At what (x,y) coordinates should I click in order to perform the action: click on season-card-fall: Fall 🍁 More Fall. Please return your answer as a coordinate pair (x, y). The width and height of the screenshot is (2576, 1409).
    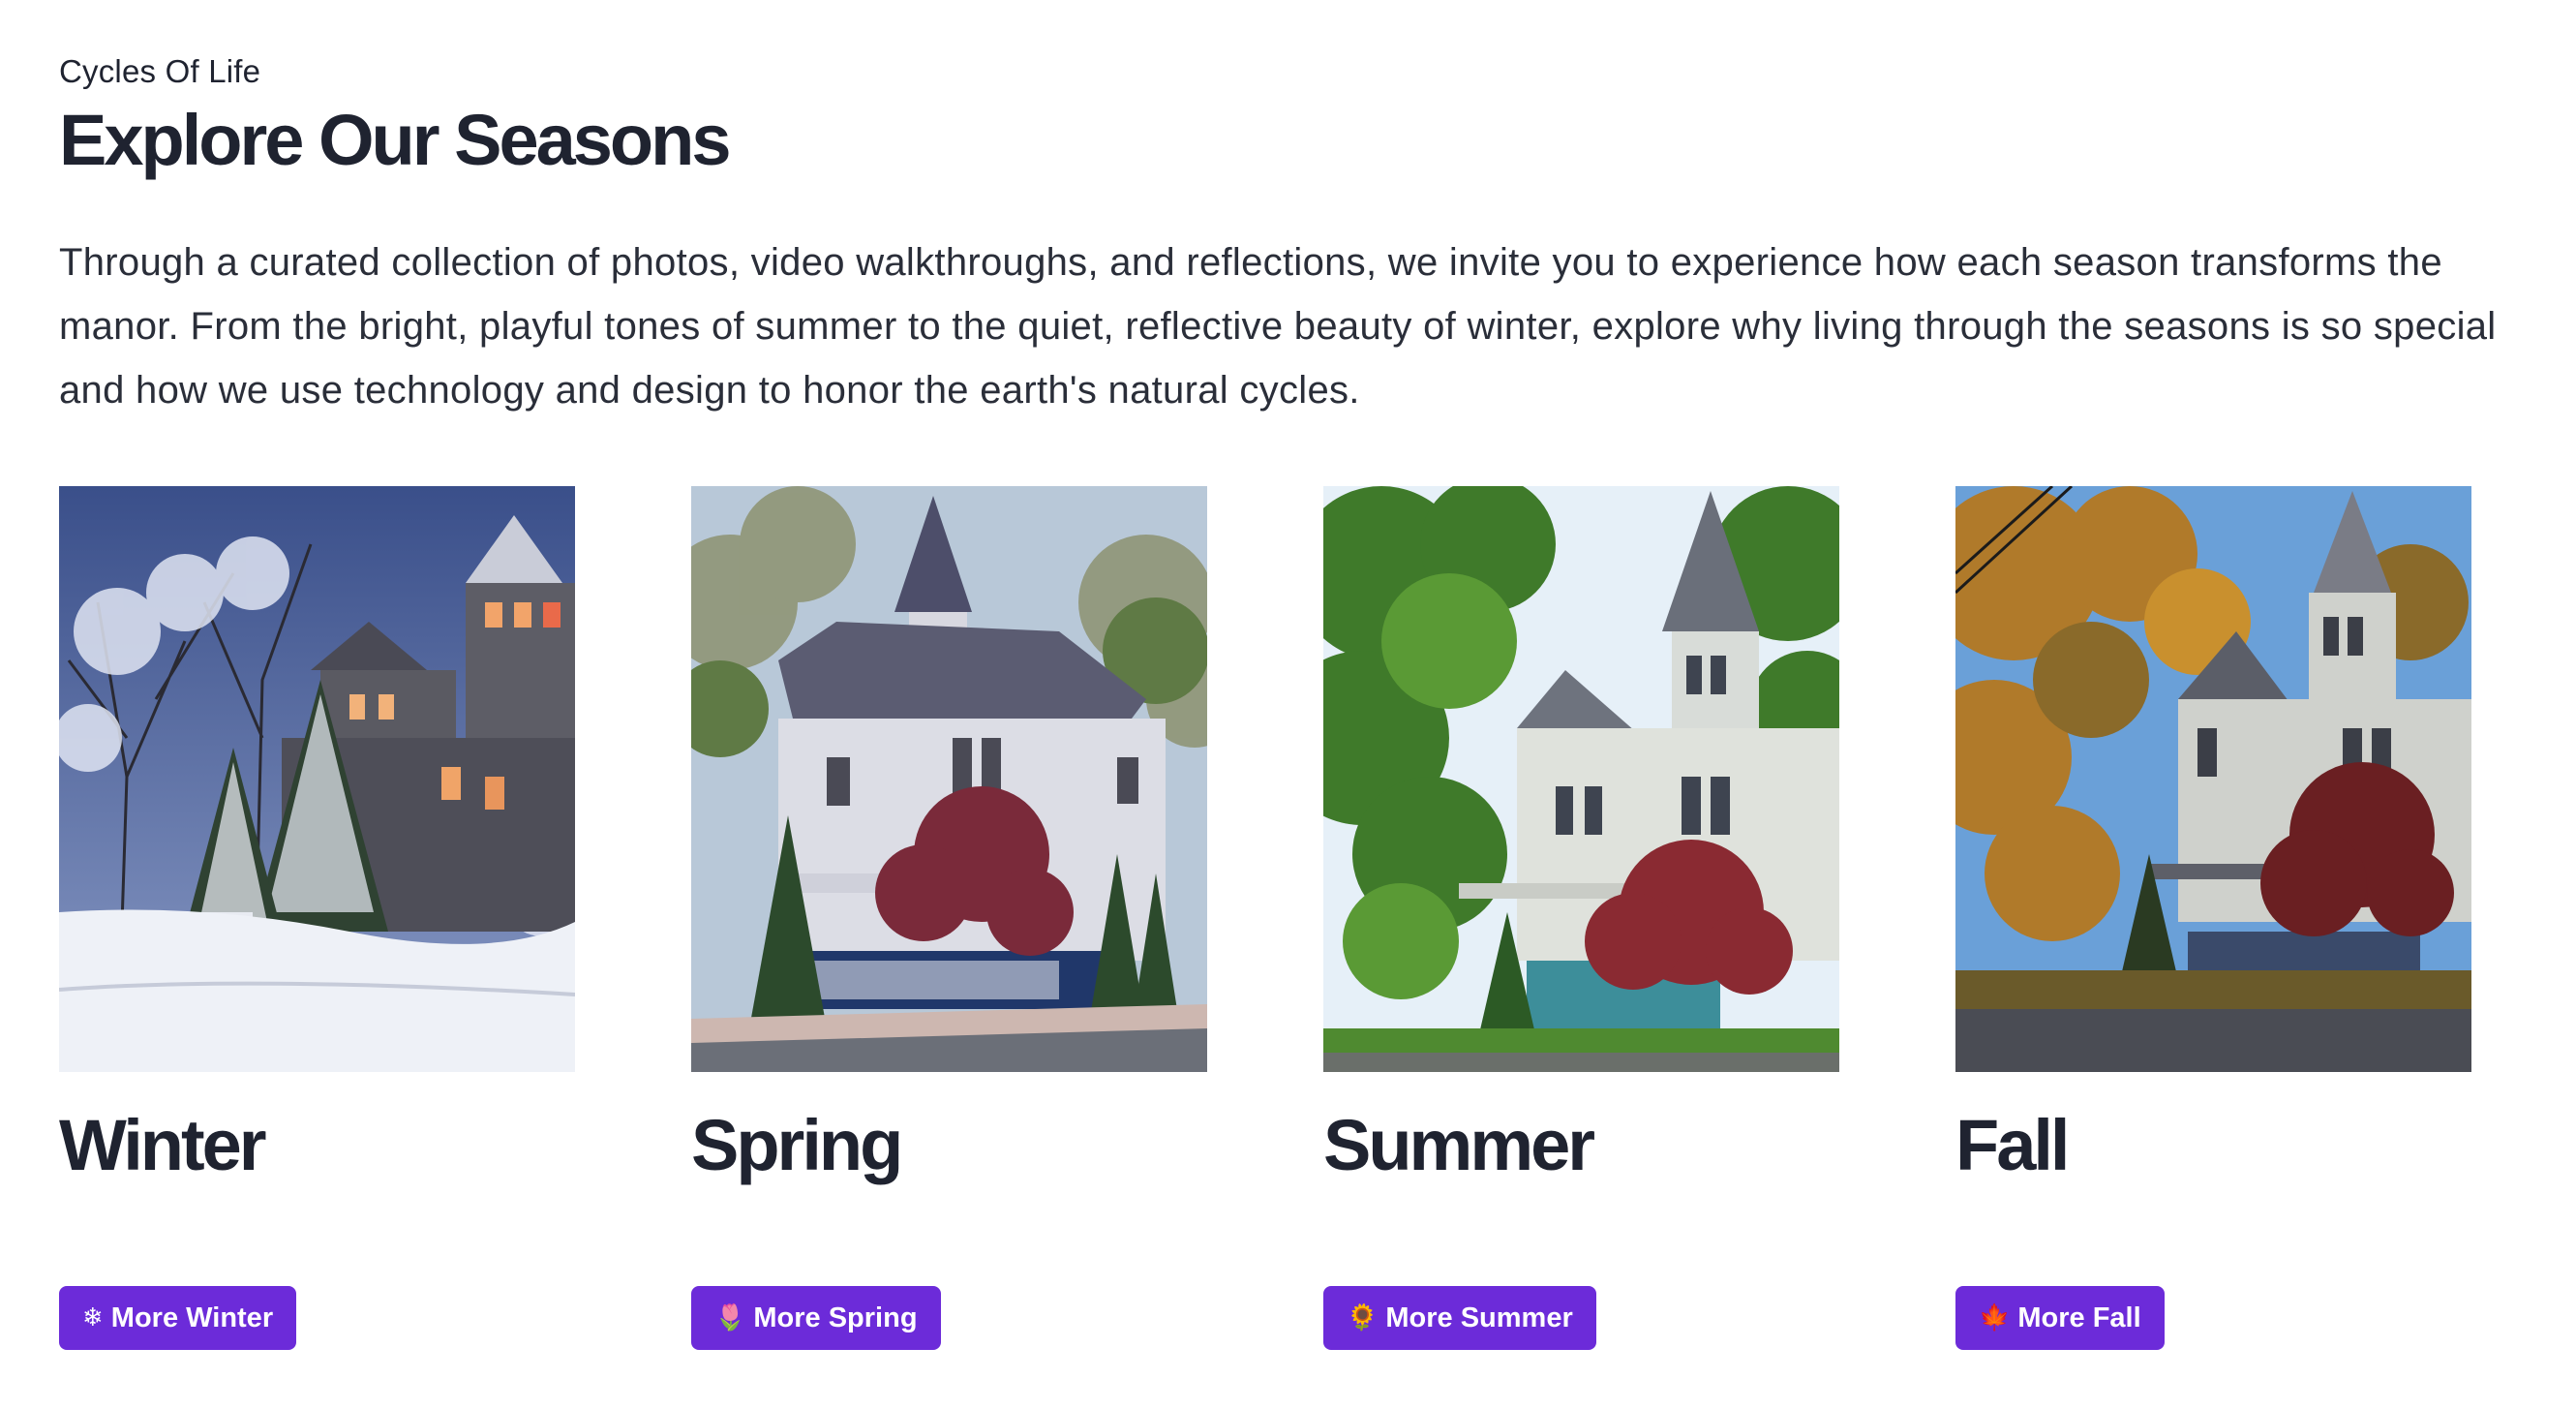
    Looking at the image, I should click on (2213, 918).